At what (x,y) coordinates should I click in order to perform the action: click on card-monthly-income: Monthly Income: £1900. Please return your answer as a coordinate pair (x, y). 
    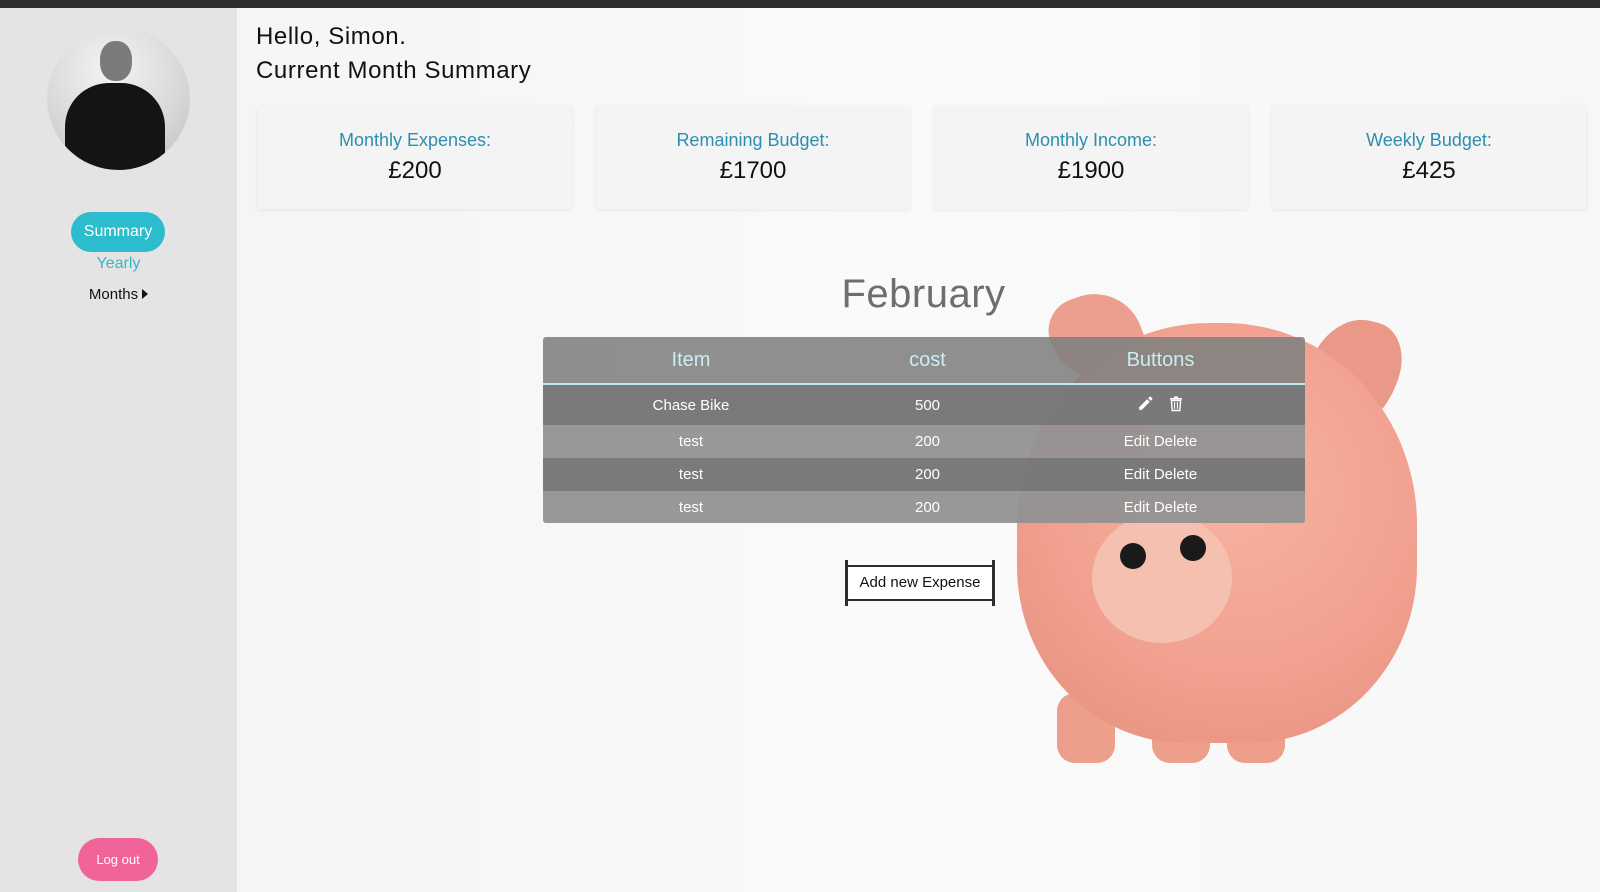
    Looking at the image, I should click on (1091, 157).